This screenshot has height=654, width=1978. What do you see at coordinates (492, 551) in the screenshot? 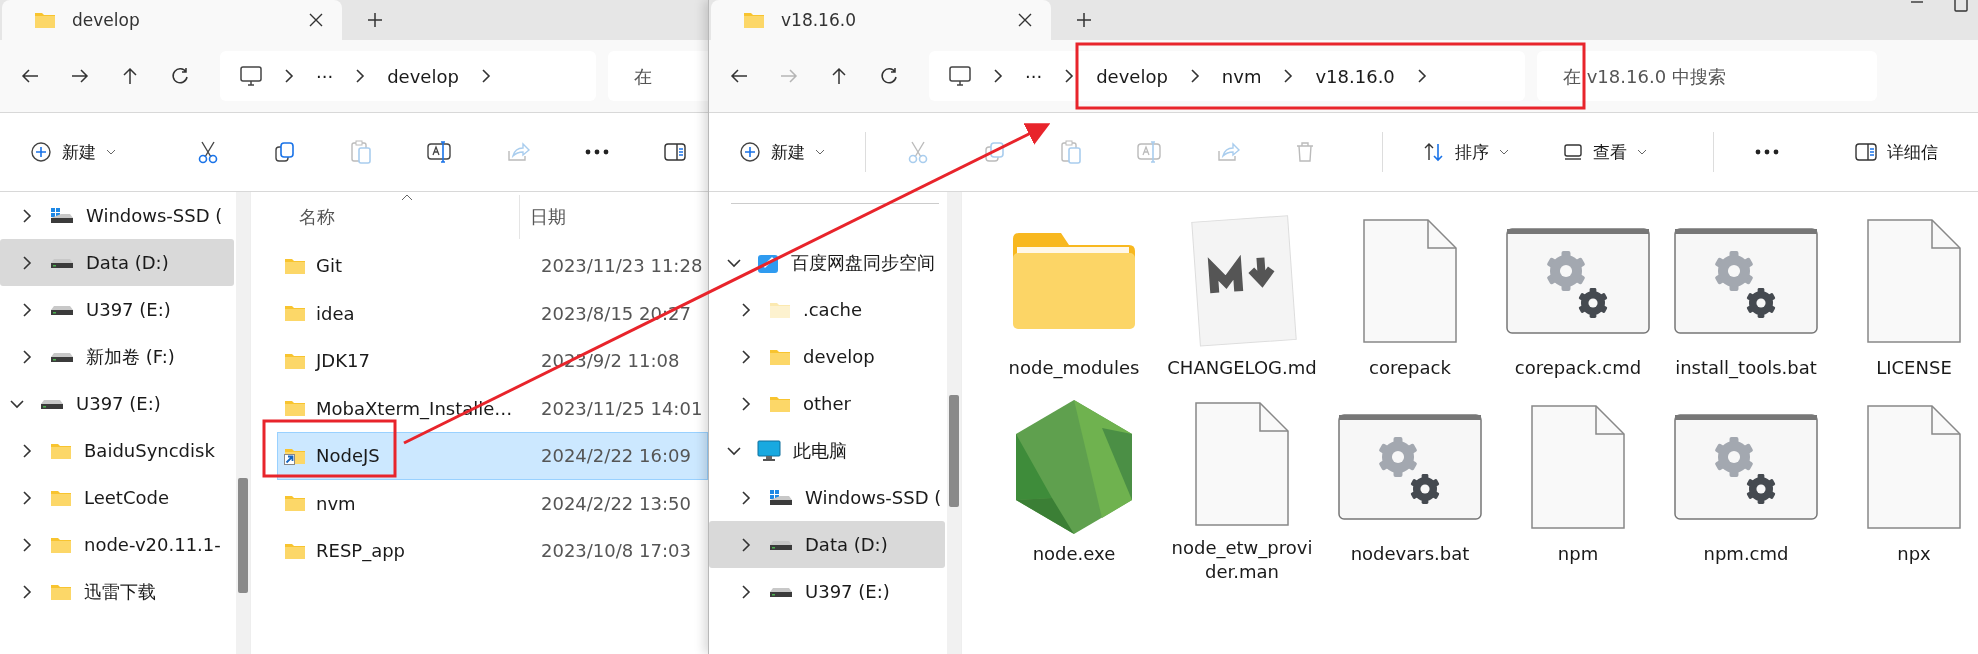
I see `file-row: RESP_app 2023/10/8 17:03` at bounding box center [492, 551].